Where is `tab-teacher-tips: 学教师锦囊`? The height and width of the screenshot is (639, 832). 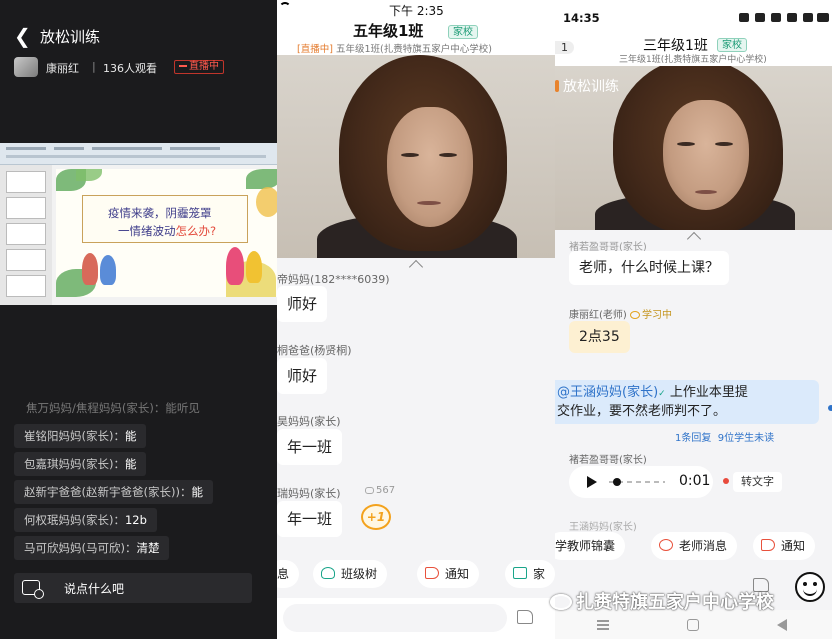
tab-teacher-tips: 学教师锦囊 is located at coordinates (590, 546).